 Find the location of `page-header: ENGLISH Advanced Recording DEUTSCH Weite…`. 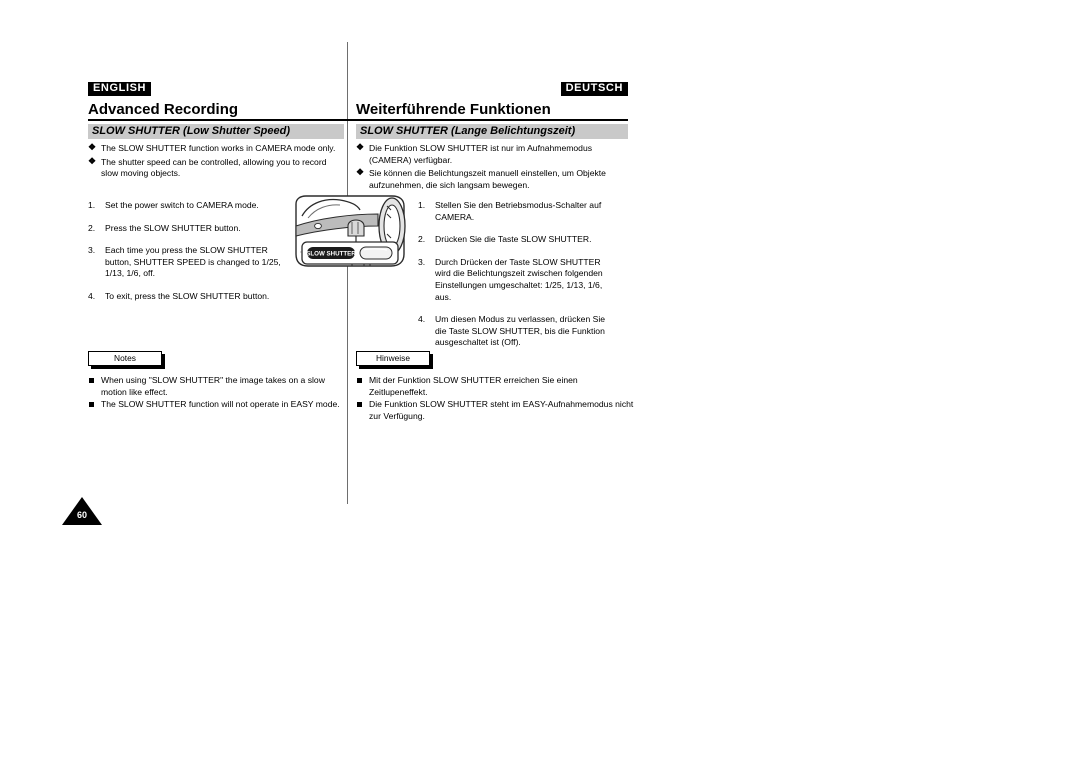

page-header: ENGLISH Advanced Recording DEUTSCH Weite… is located at coordinates (358, 98).